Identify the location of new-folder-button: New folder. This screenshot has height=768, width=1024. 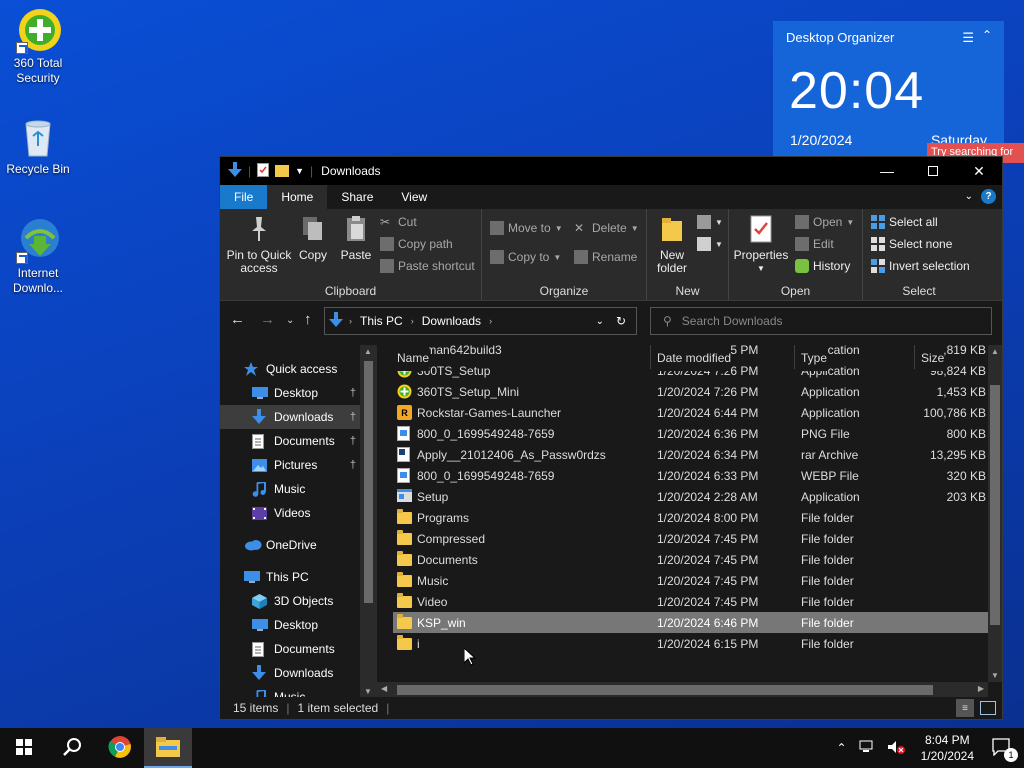
(672, 245).